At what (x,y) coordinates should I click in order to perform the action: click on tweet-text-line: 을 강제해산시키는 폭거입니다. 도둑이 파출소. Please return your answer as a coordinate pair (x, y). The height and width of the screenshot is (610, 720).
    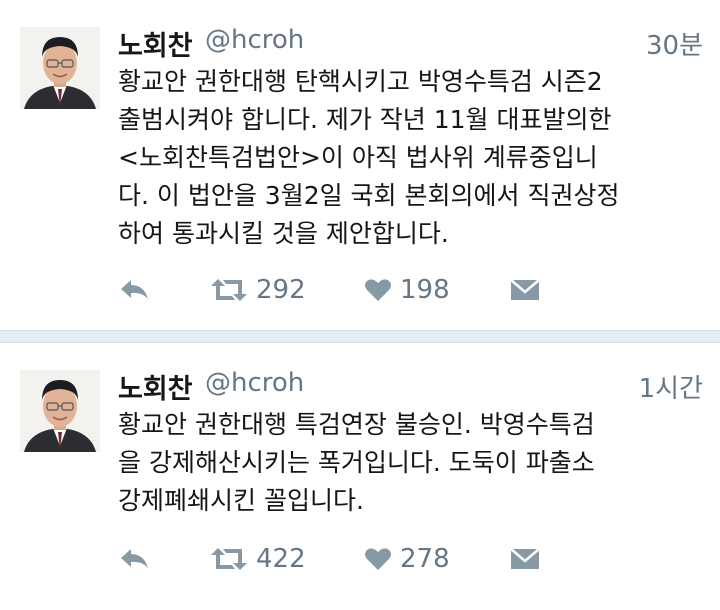
    Looking at the image, I should click on (356, 462).